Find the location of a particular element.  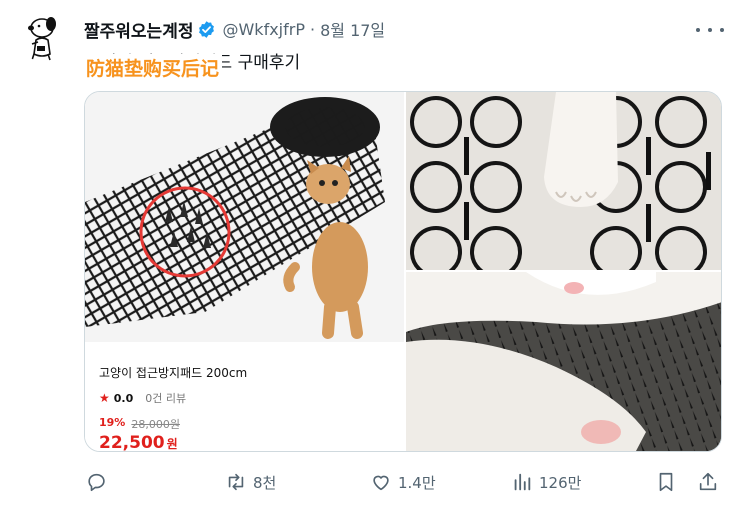

bookmark-button is located at coordinates (666, 482).